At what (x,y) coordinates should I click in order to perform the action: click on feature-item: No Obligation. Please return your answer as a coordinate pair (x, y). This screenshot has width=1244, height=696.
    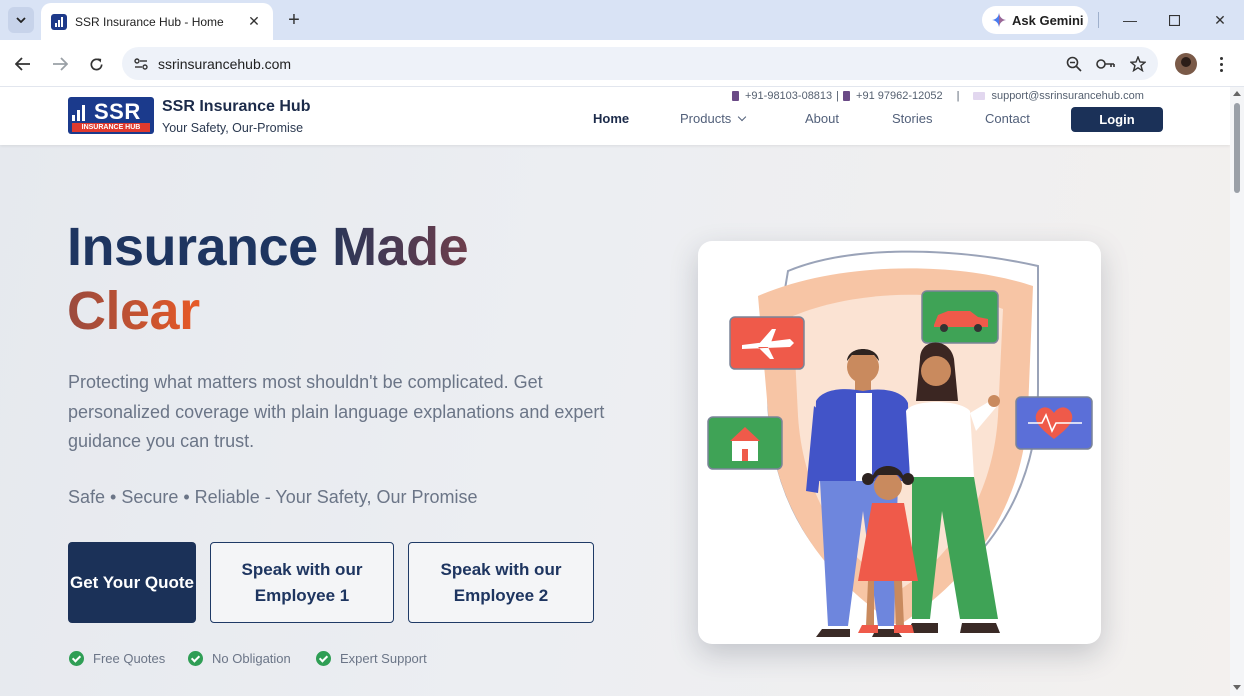
    Looking at the image, I should click on (239, 658).